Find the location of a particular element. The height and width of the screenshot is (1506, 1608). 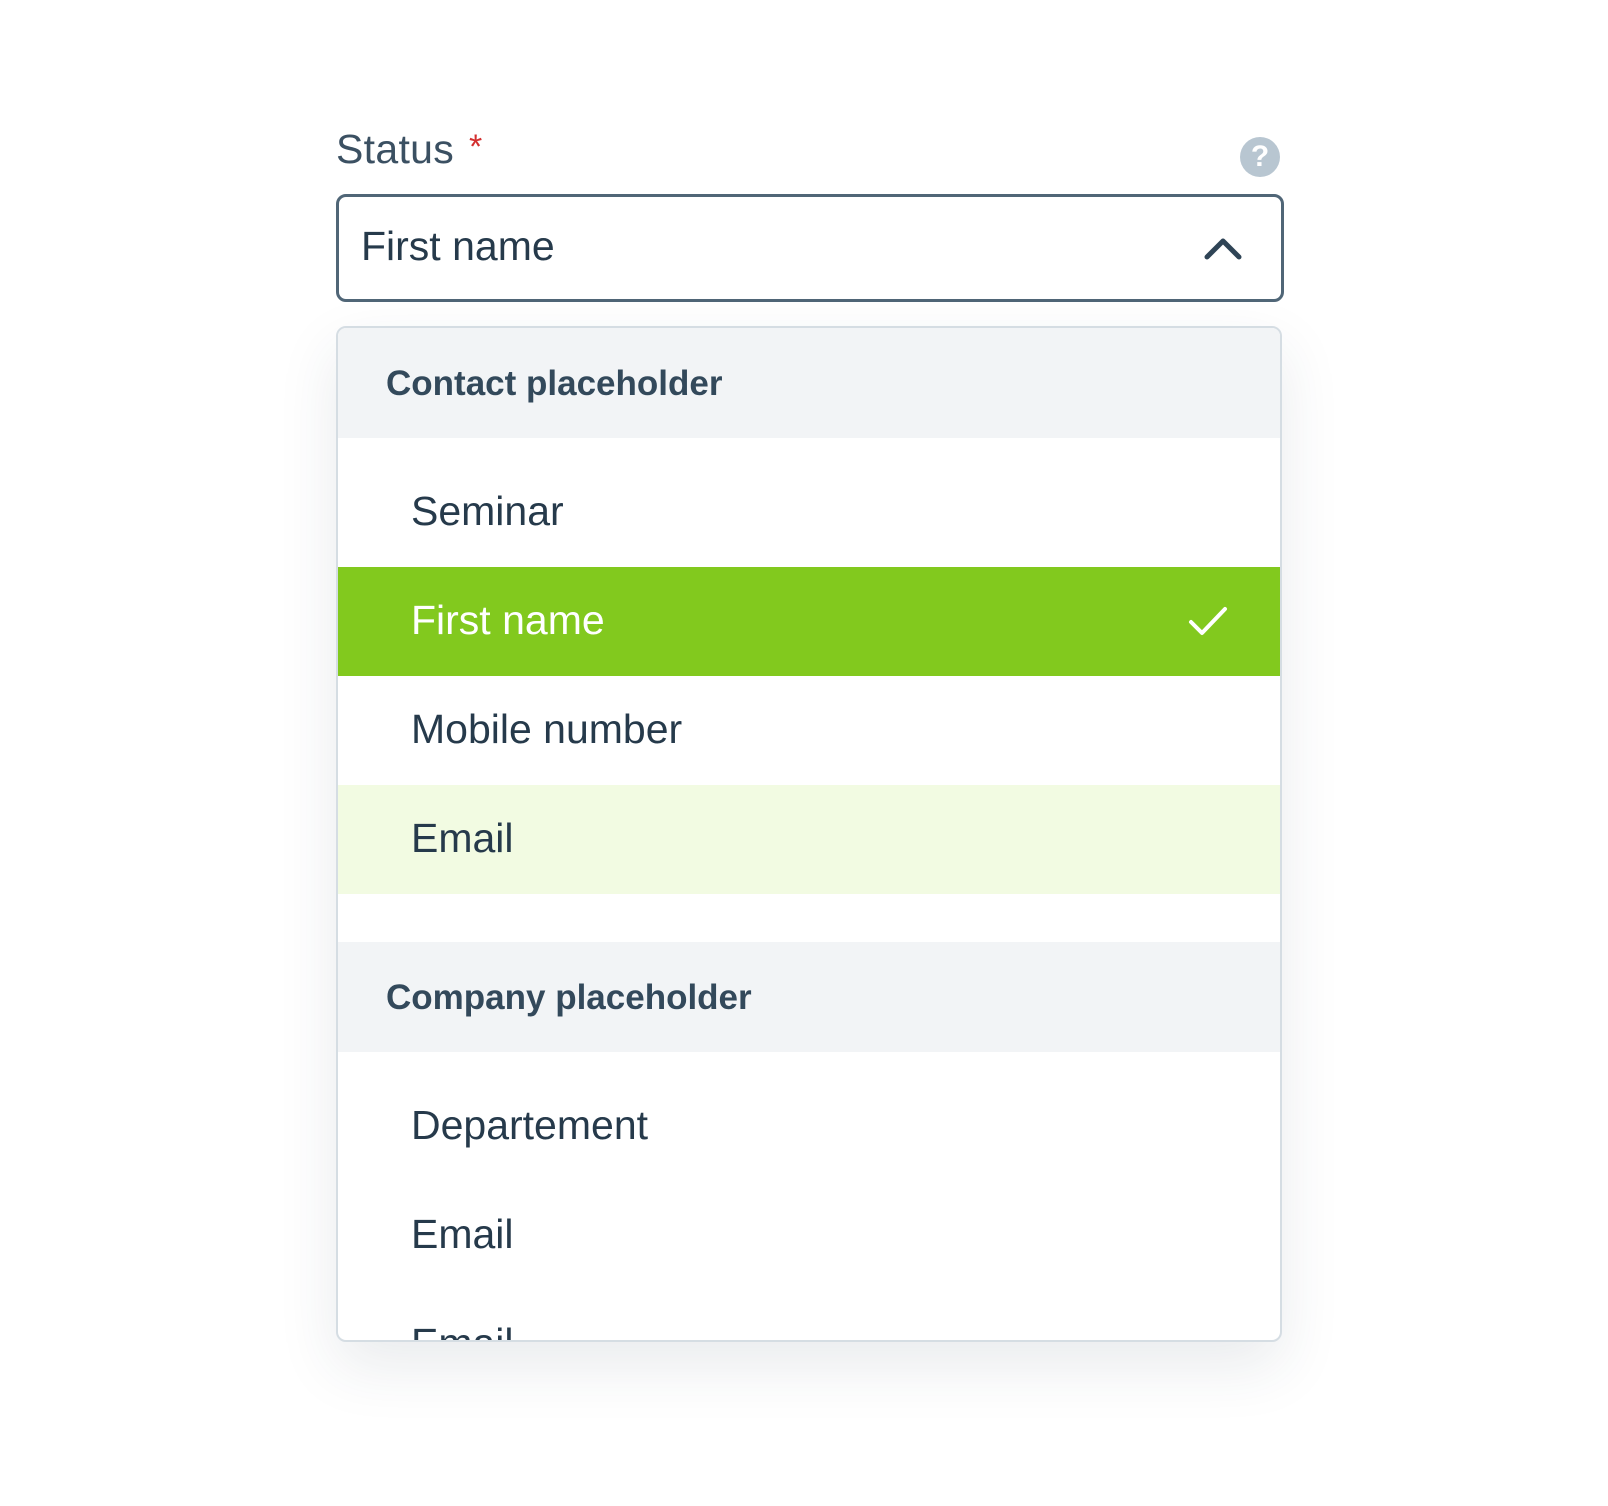

option-departement: Departement is located at coordinates (809, 1126).